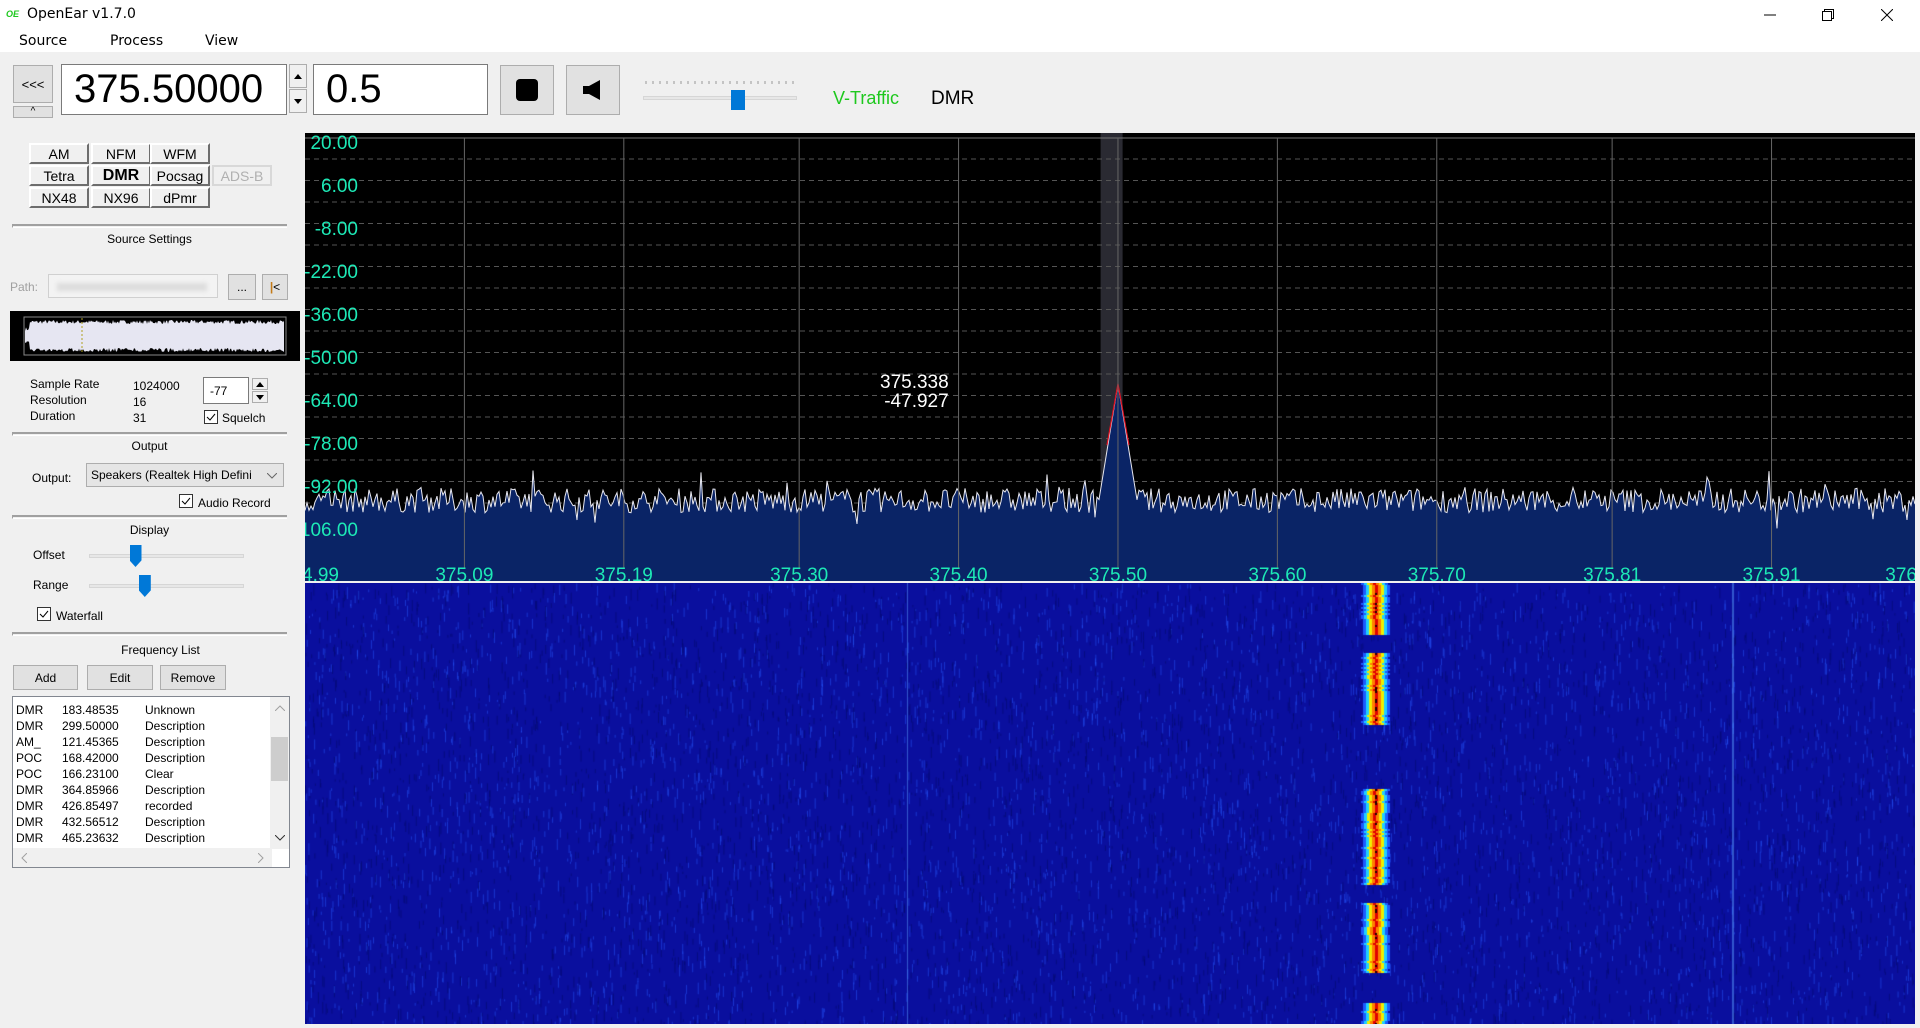 The image size is (1920, 1028). Describe the element at coordinates (174, 89) in the screenshot. I see `frequency-input: 375.50000` at that location.